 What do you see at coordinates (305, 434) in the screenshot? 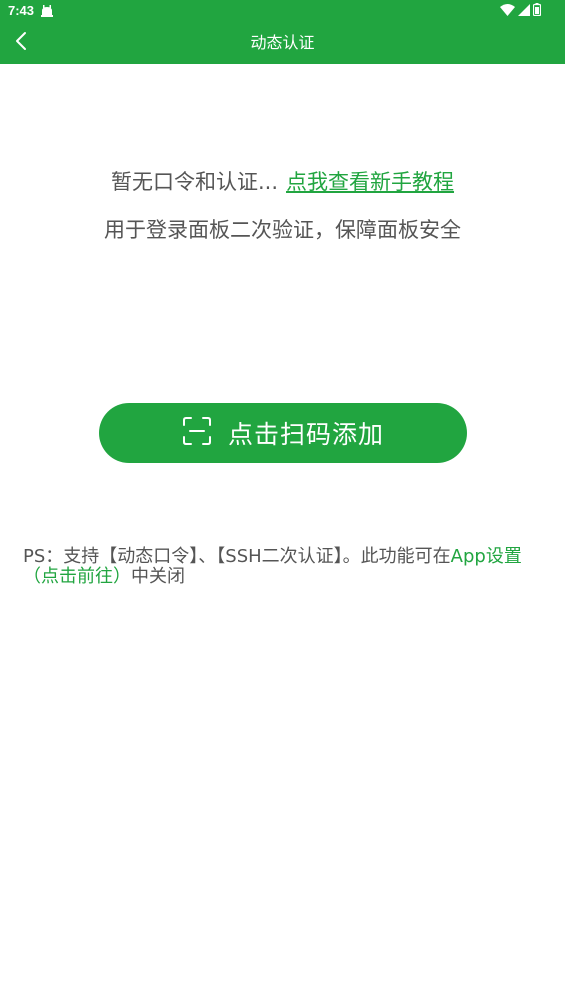
I see `scan-add-label: 点击扫码添加` at bounding box center [305, 434].